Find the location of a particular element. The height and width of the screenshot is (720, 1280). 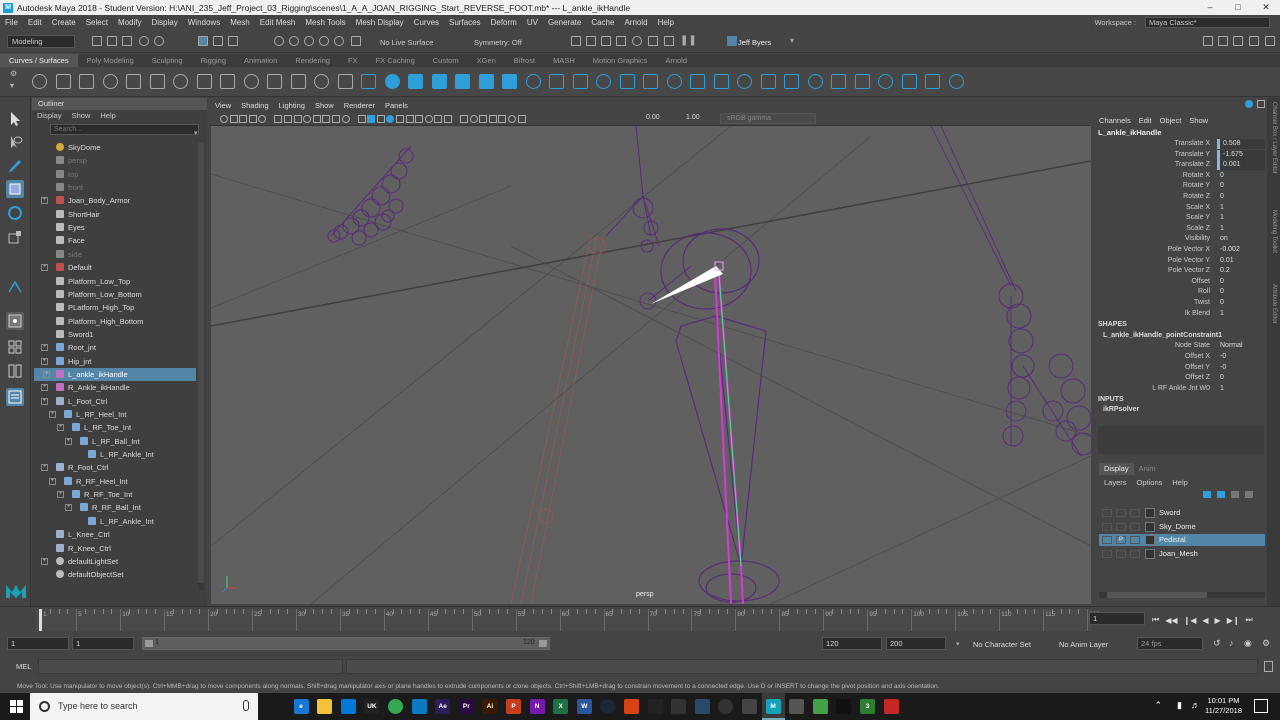

new-empty-layer-icon is located at coordinates (1235, 494).